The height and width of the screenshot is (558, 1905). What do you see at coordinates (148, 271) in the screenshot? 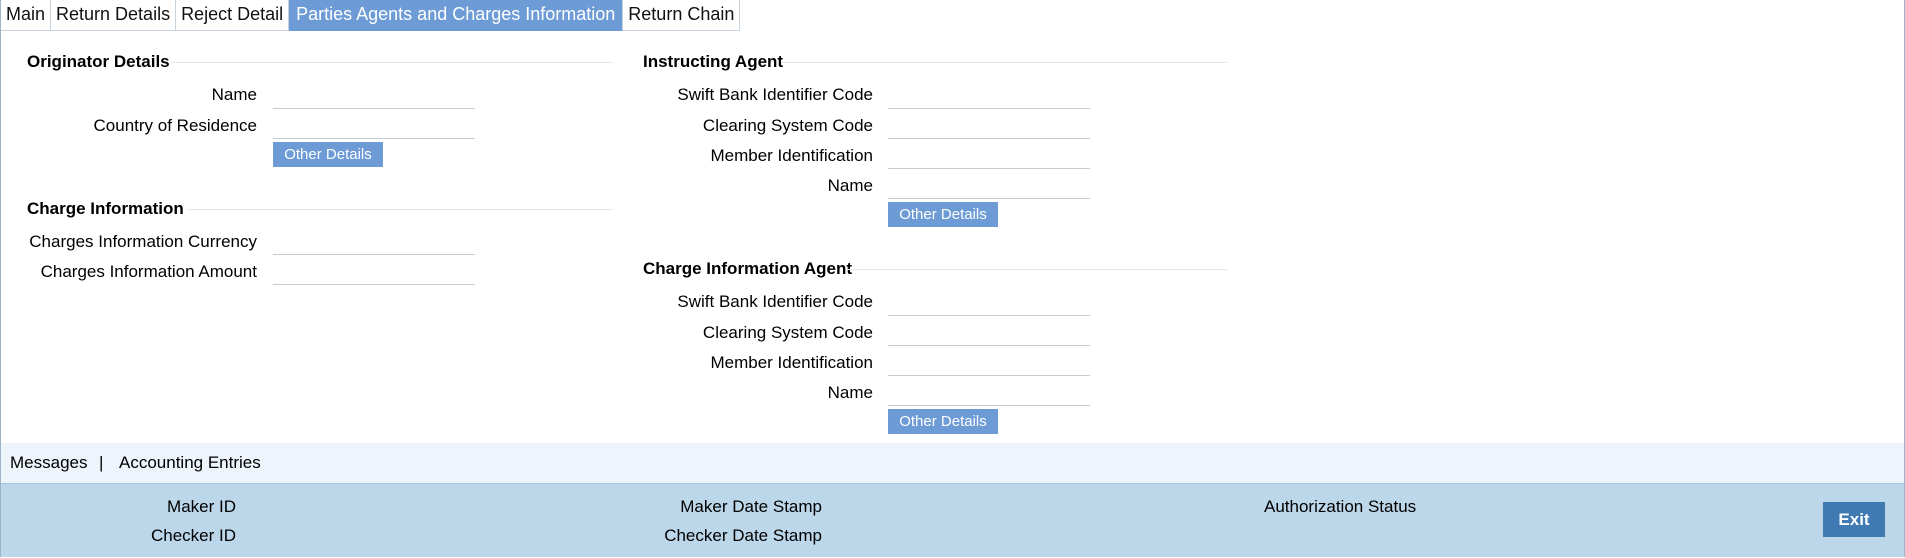
I see `charges-amount-label: Charges Information Amount` at bounding box center [148, 271].